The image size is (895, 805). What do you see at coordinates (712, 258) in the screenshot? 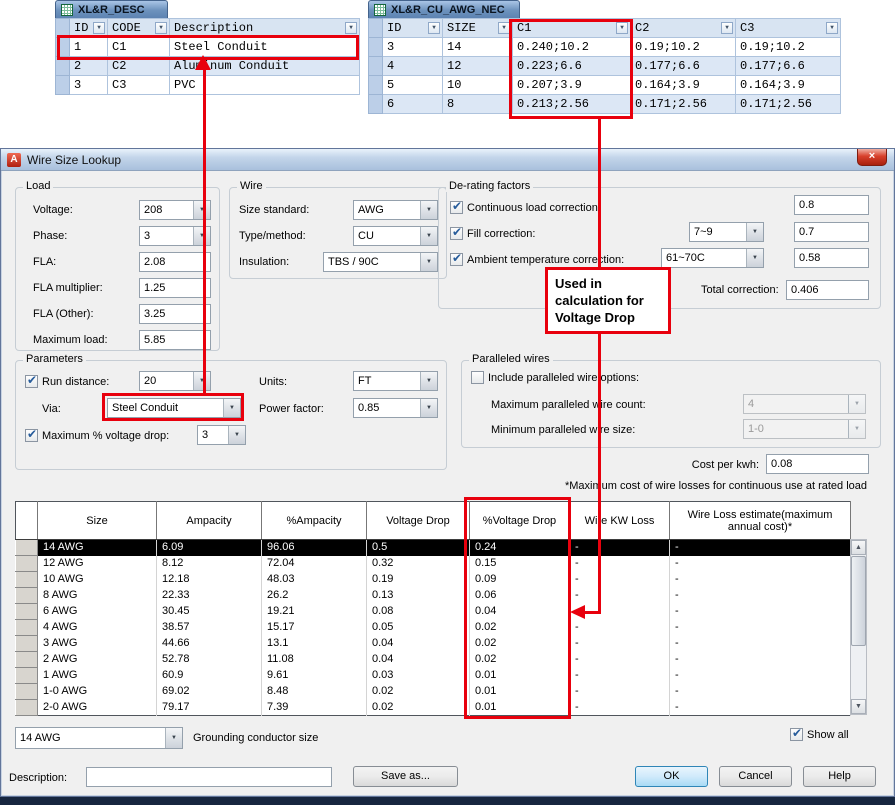
I see `ambient-range-select: 61~70C ▼` at bounding box center [712, 258].